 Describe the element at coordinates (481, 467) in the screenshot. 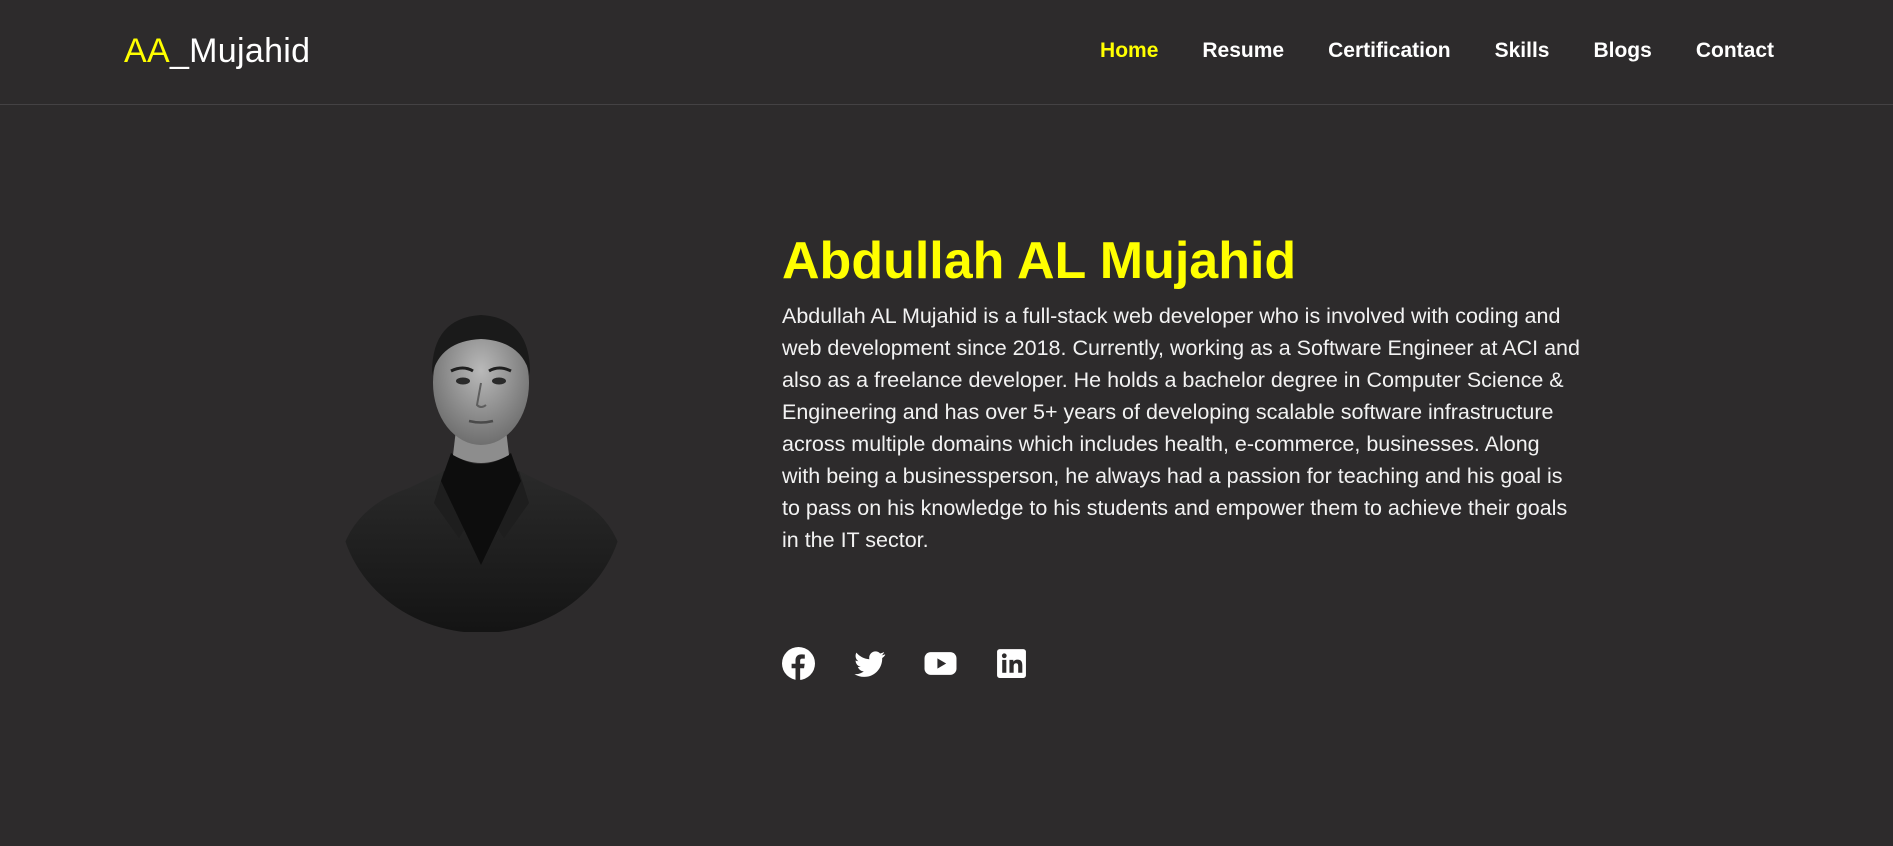

I see `profile-photo` at that location.